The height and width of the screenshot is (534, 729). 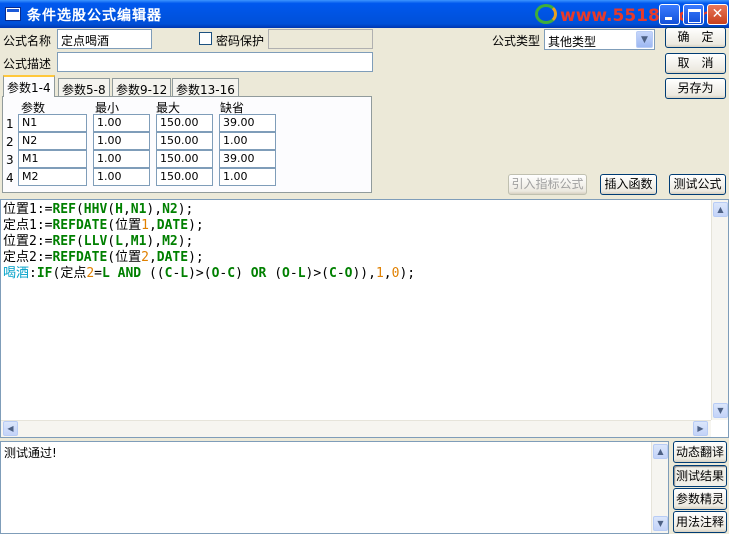 What do you see at coordinates (10, 428) in the screenshot?
I see `scroll-left-icon: ◀` at bounding box center [10, 428].